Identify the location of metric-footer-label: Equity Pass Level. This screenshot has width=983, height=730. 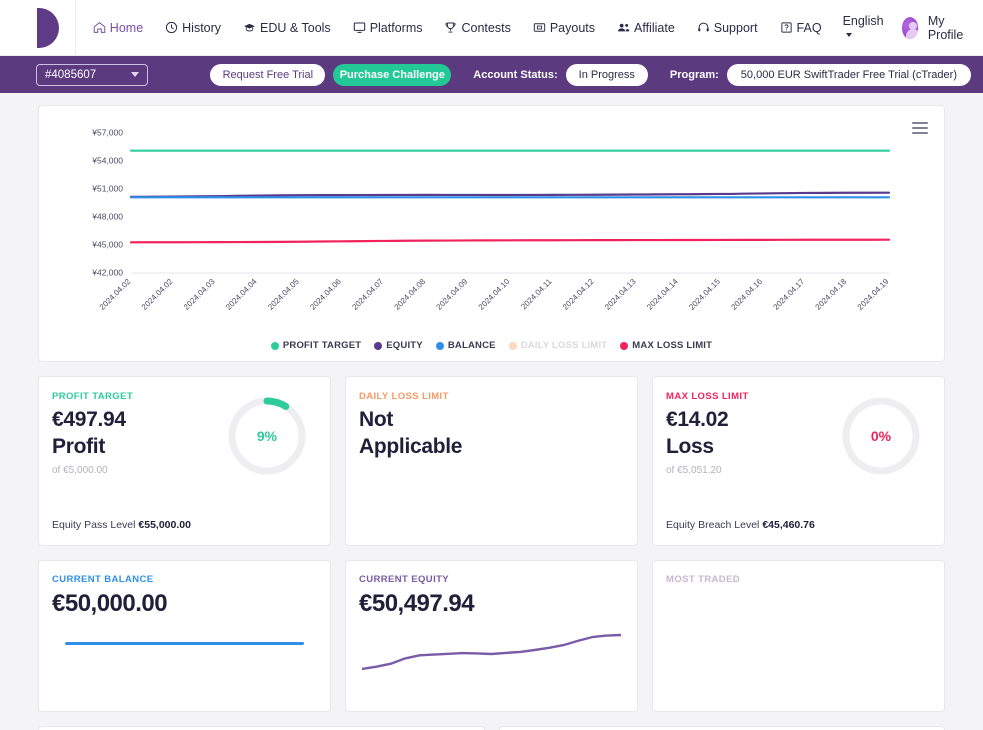
(95, 525).